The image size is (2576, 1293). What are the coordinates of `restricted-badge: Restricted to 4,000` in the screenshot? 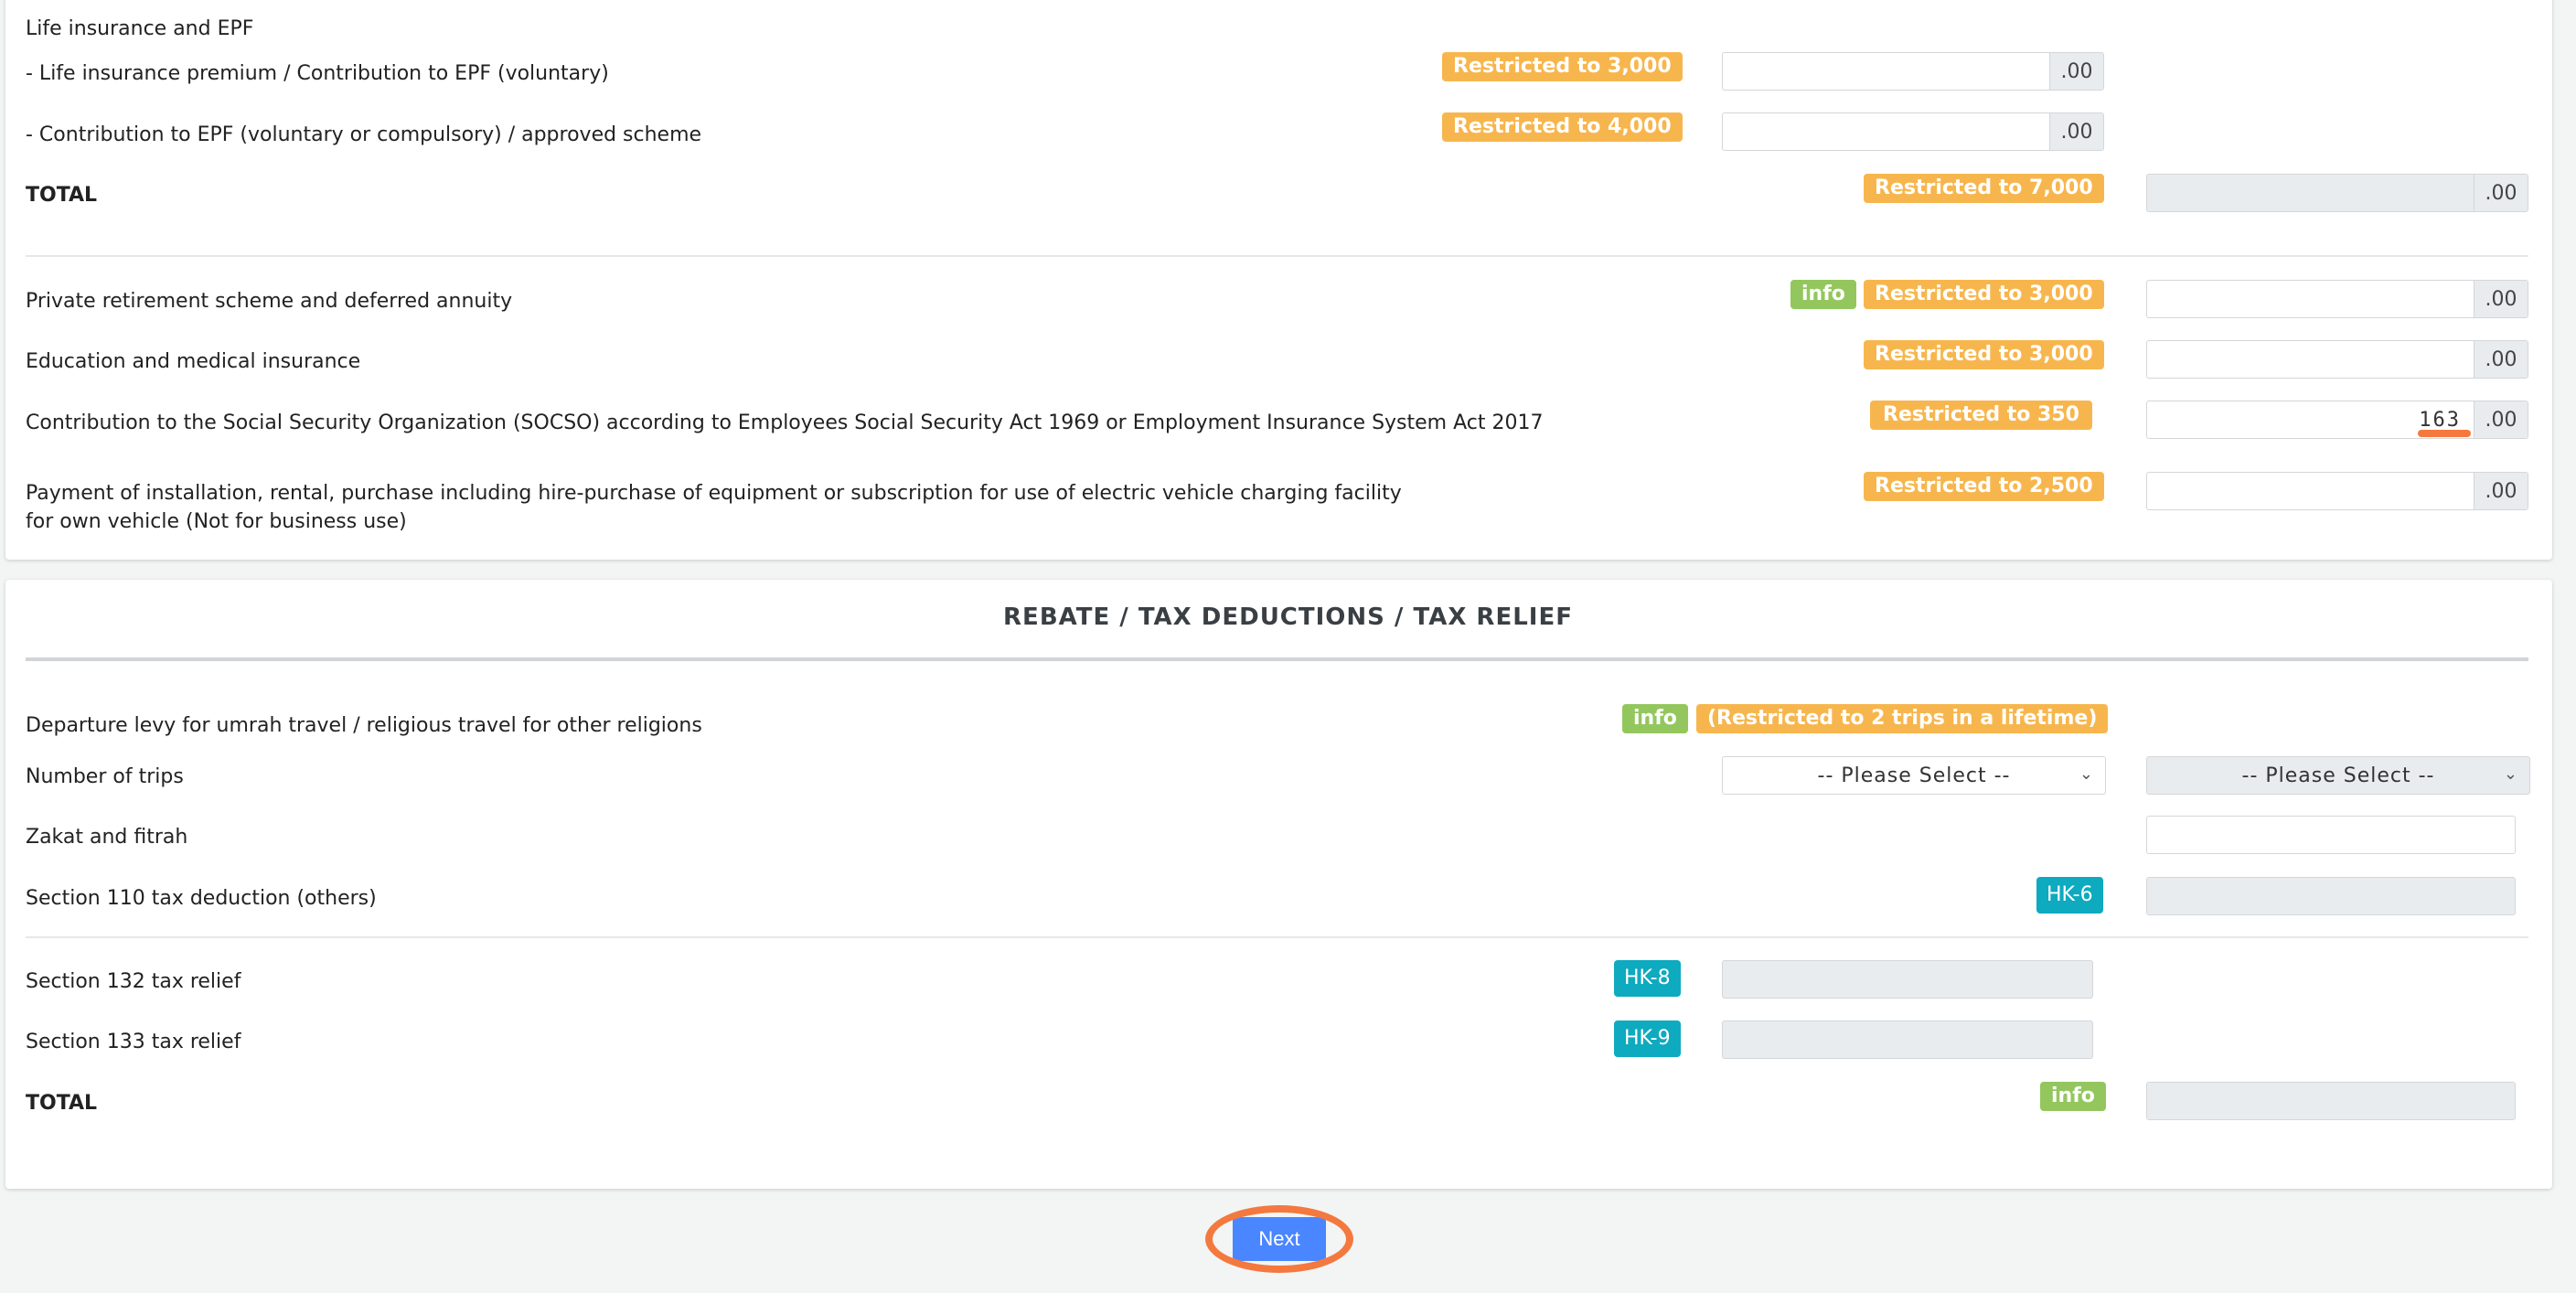 It's located at (1562, 127).